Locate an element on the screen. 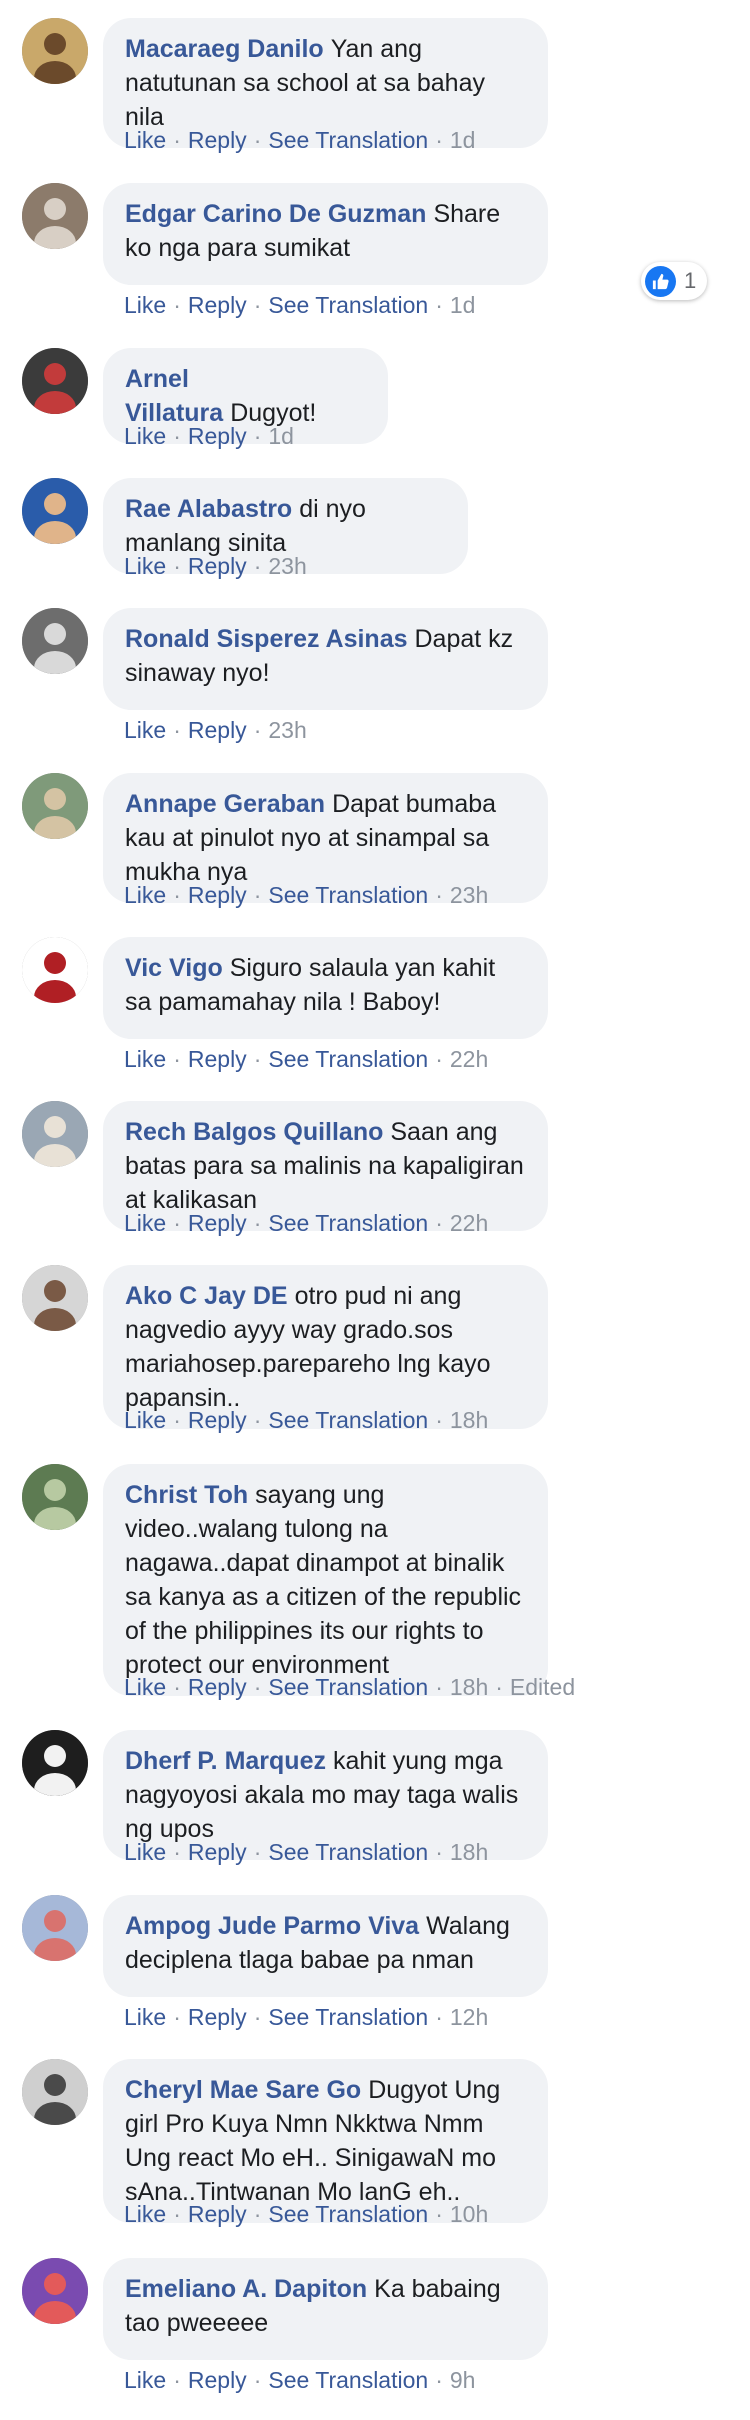  comment-author-link: Ako C Jay DE is located at coordinates (206, 1296).